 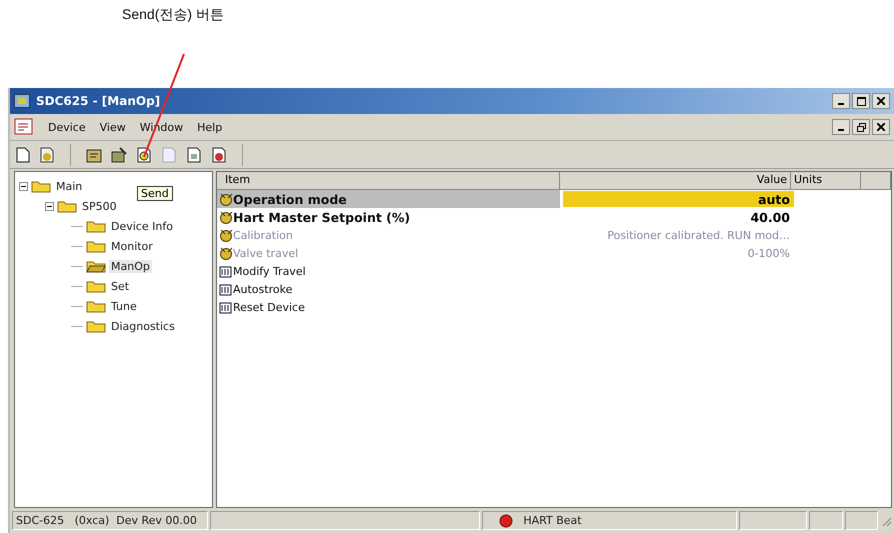 I want to click on tree-item: Set, so click(x=120, y=286).